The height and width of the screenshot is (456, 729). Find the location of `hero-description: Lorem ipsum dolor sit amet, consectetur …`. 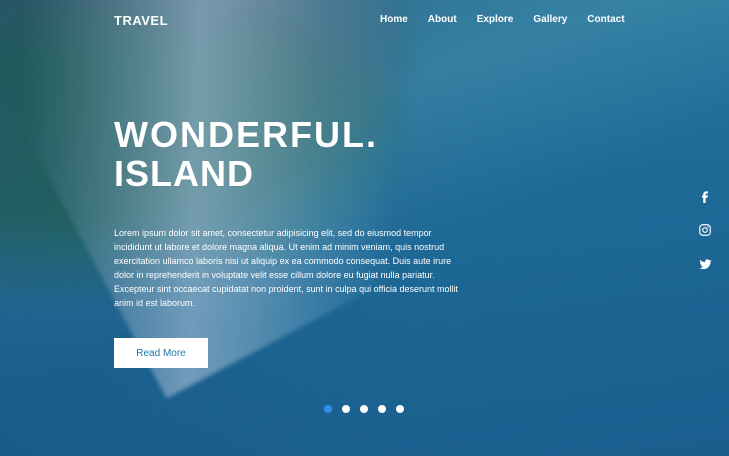

hero-description: Lorem ipsum dolor sit amet, consectetur … is located at coordinates (286, 268).